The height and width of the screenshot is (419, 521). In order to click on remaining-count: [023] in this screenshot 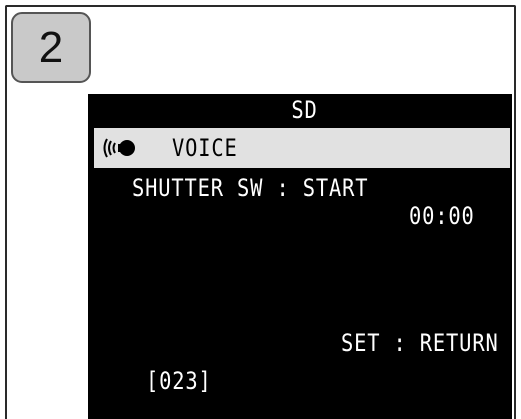, I will do `click(179, 381)`.